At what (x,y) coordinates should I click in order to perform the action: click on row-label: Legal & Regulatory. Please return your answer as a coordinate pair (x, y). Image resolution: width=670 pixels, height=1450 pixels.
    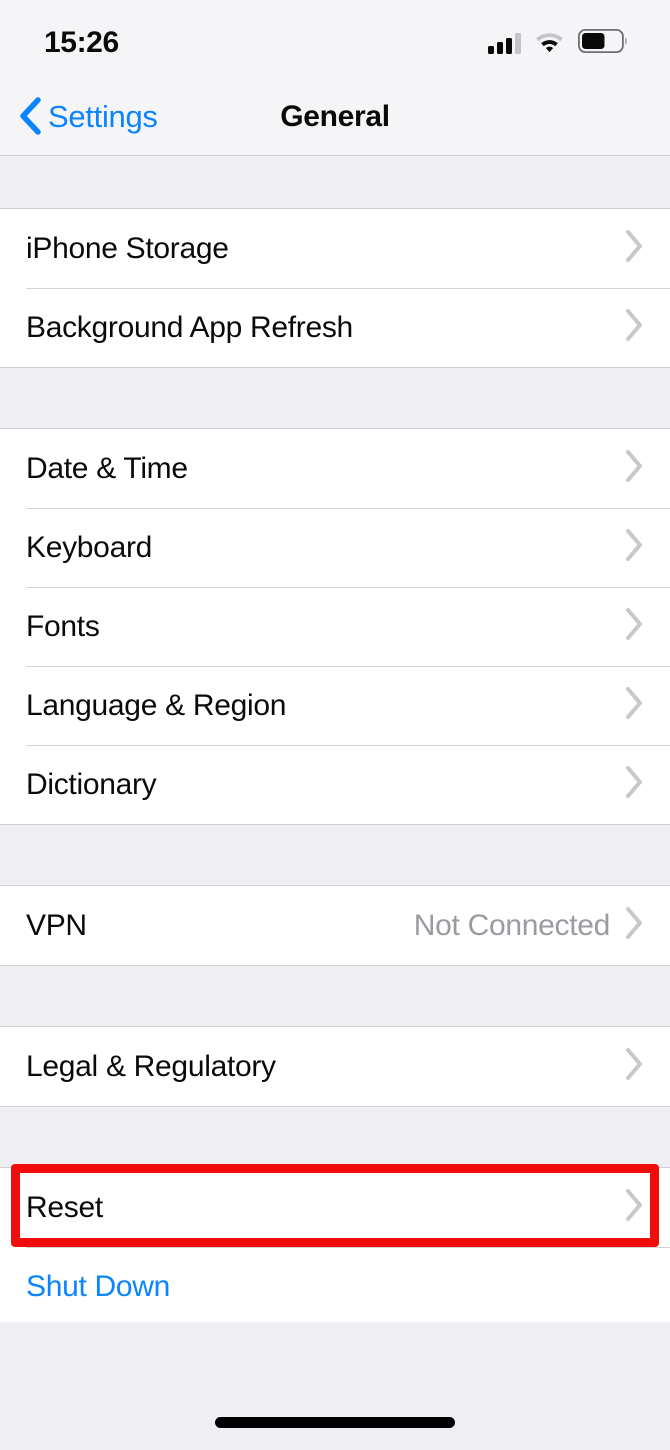
    Looking at the image, I should click on (151, 1066).